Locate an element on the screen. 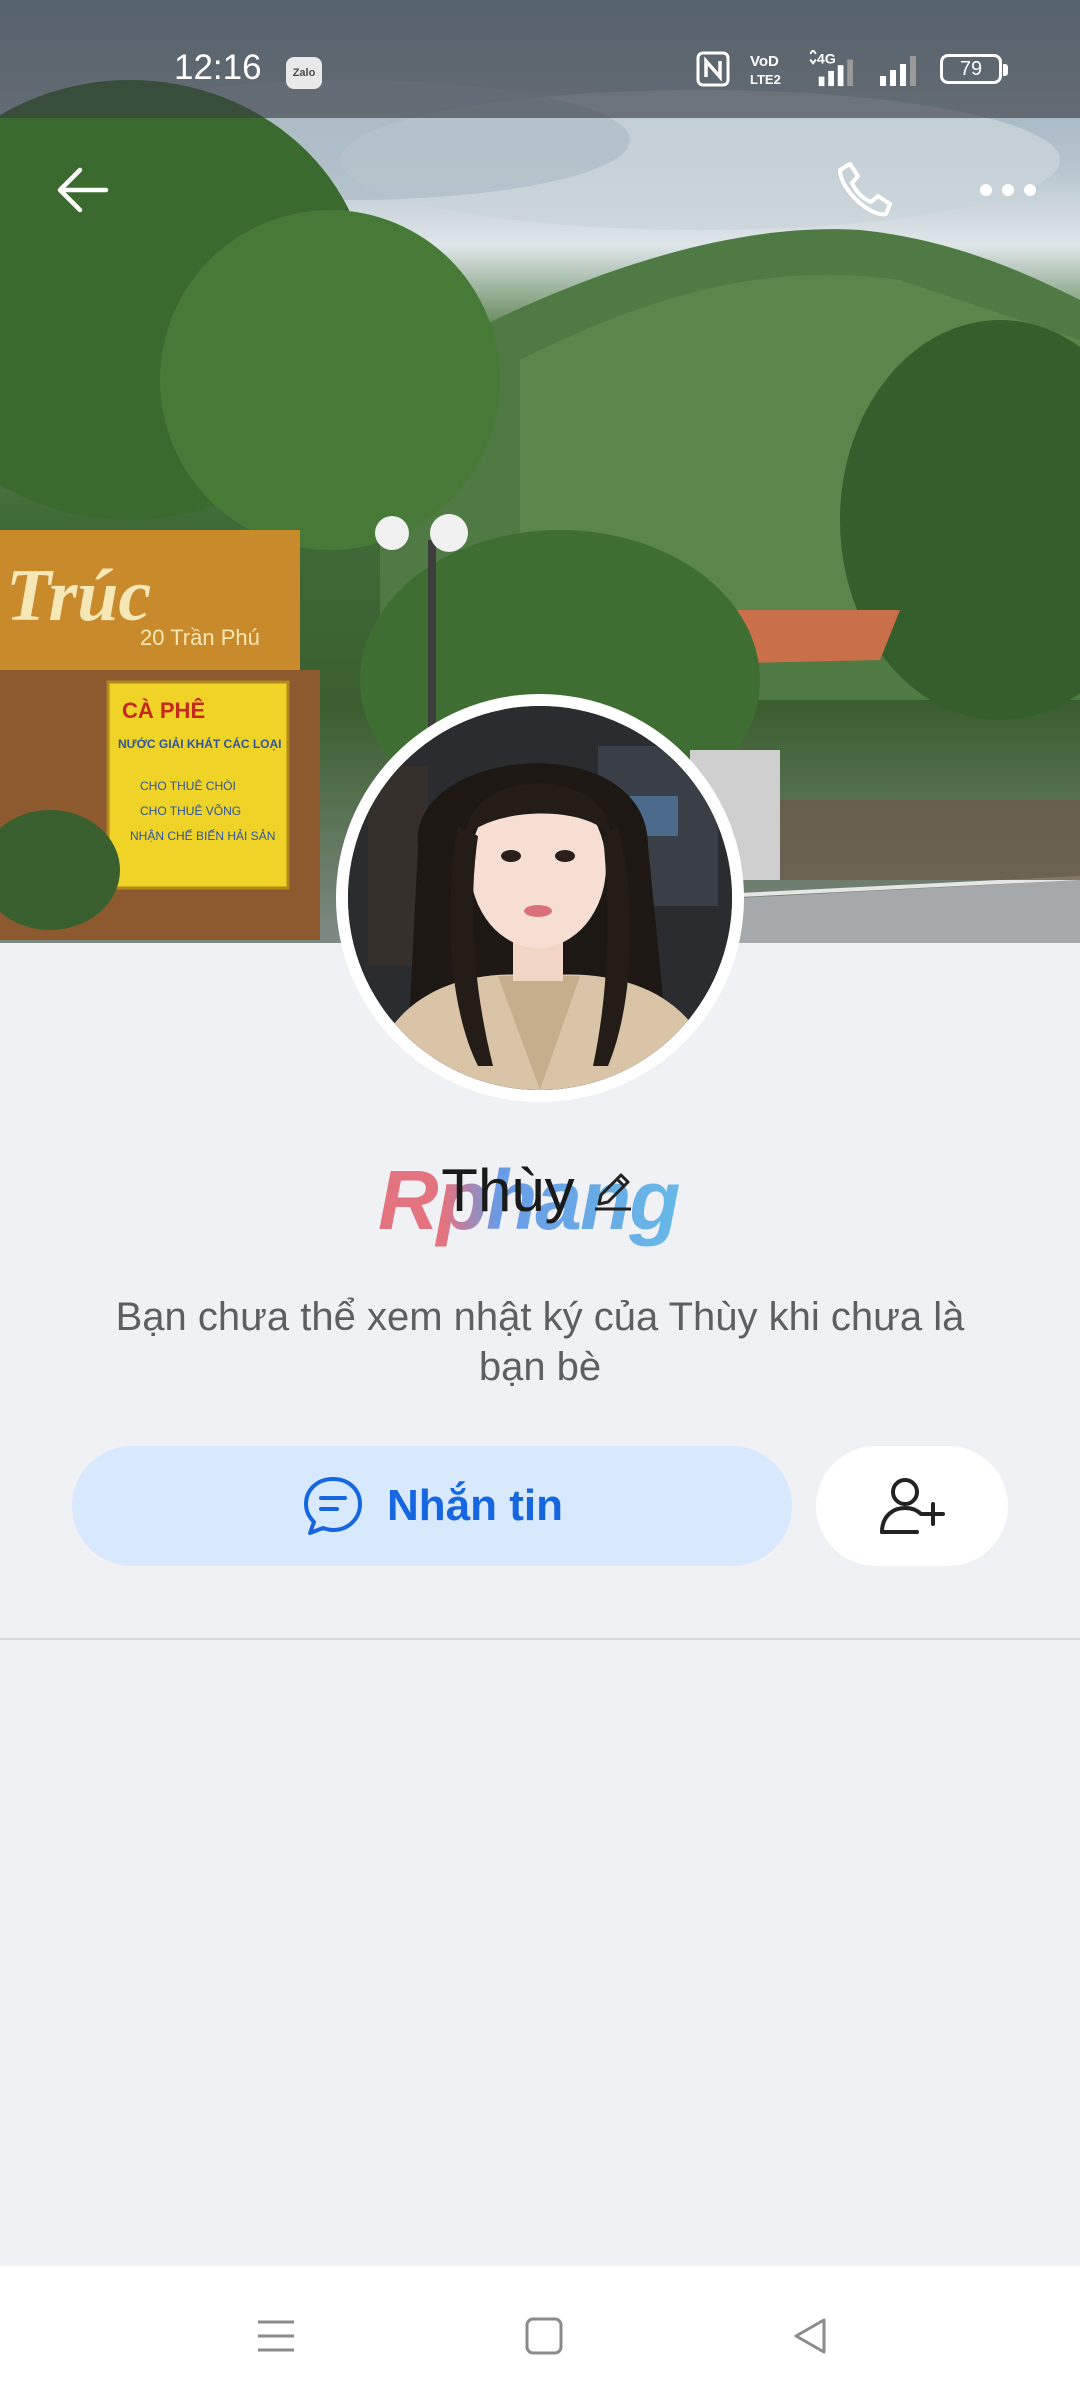 This screenshot has height=2400, width=1080. menu-icon is located at coordinates (276, 2336).